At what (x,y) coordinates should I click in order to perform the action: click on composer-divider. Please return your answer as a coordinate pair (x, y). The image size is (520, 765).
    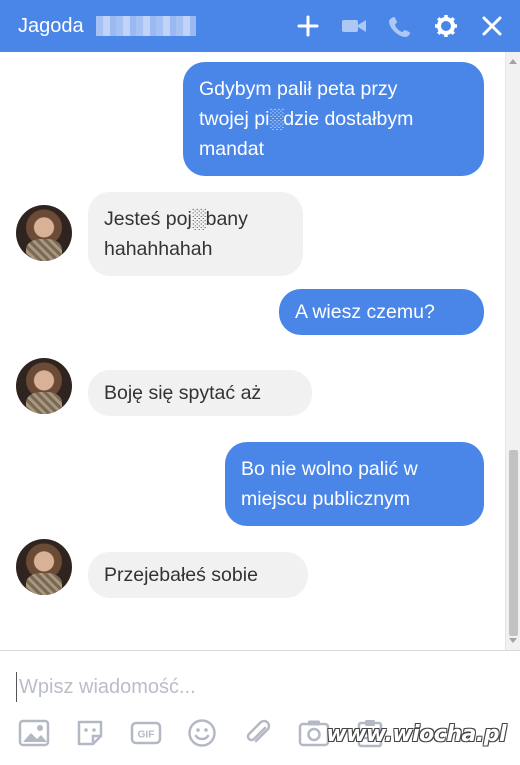
    Looking at the image, I should click on (260, 650).